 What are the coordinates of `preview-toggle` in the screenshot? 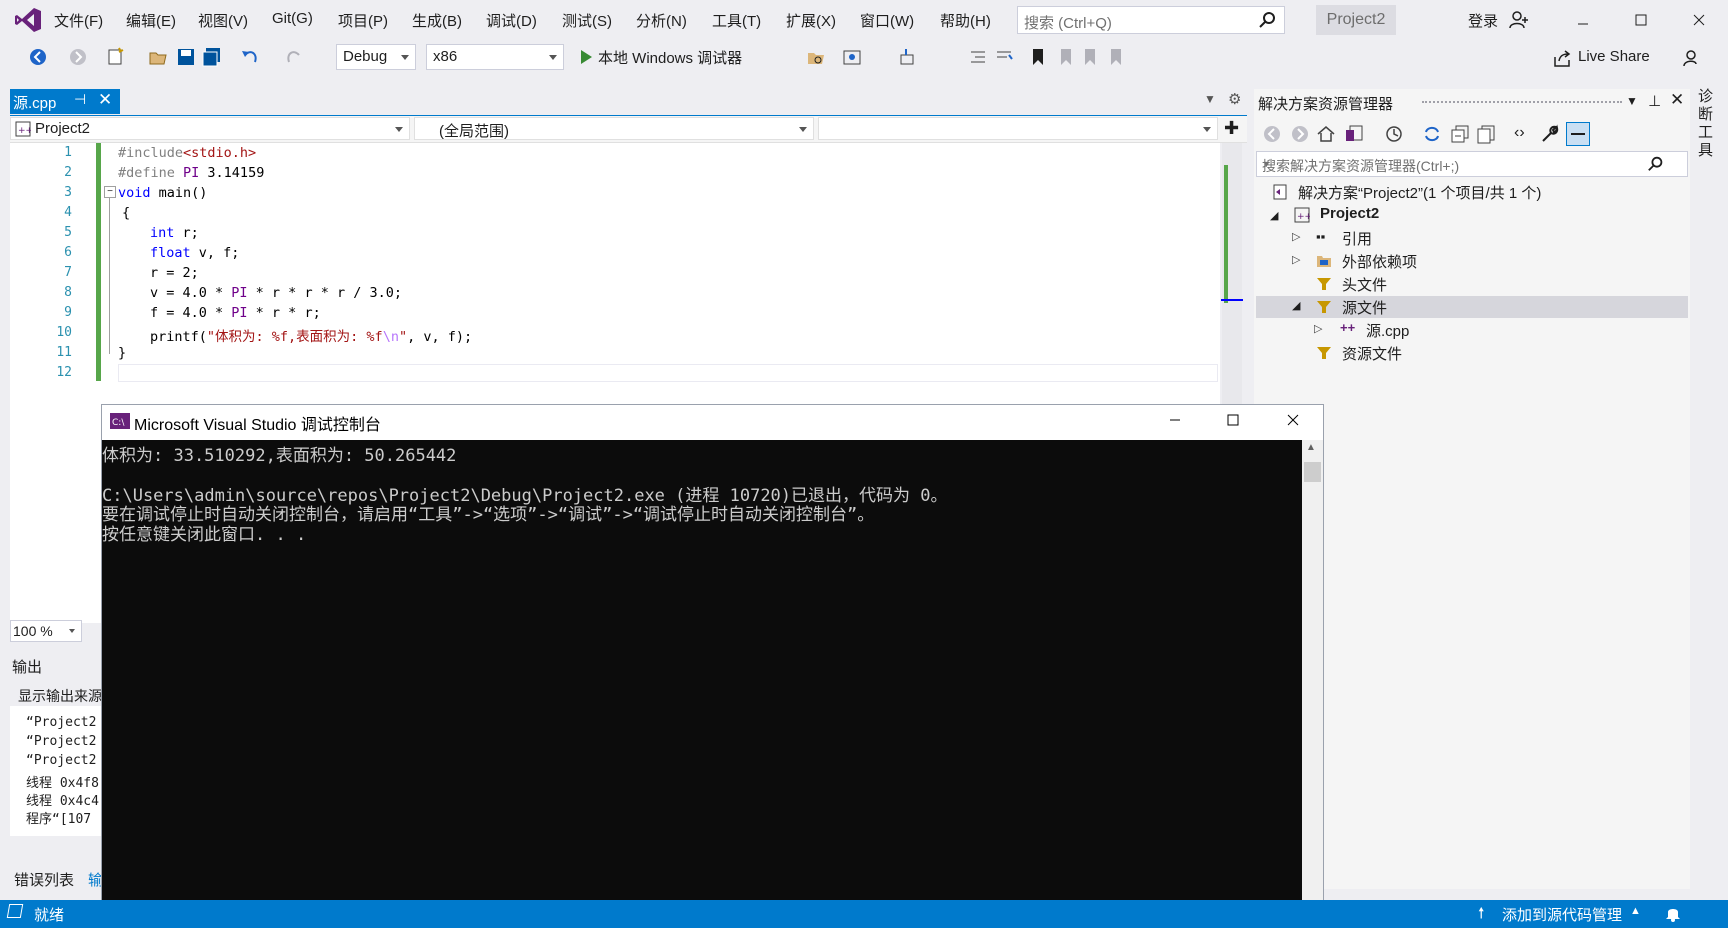 It's located at (1578, 134).